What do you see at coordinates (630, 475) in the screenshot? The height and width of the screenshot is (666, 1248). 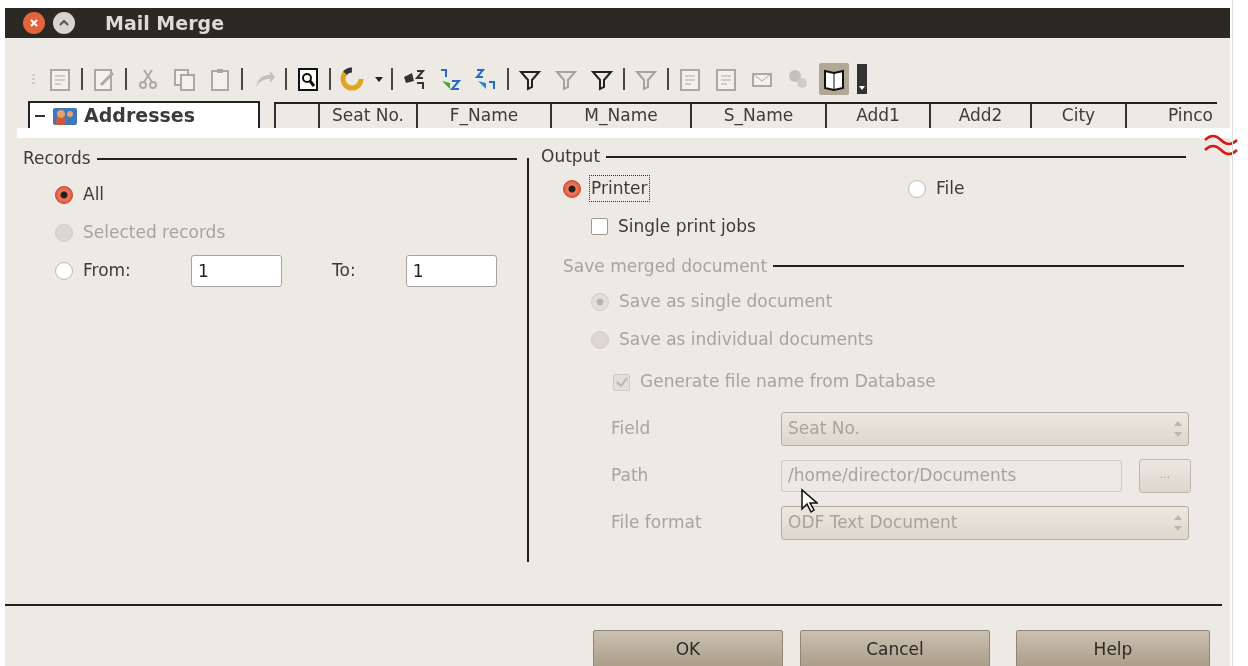 I see `field-label: Path` at bounding box center [630, 475].